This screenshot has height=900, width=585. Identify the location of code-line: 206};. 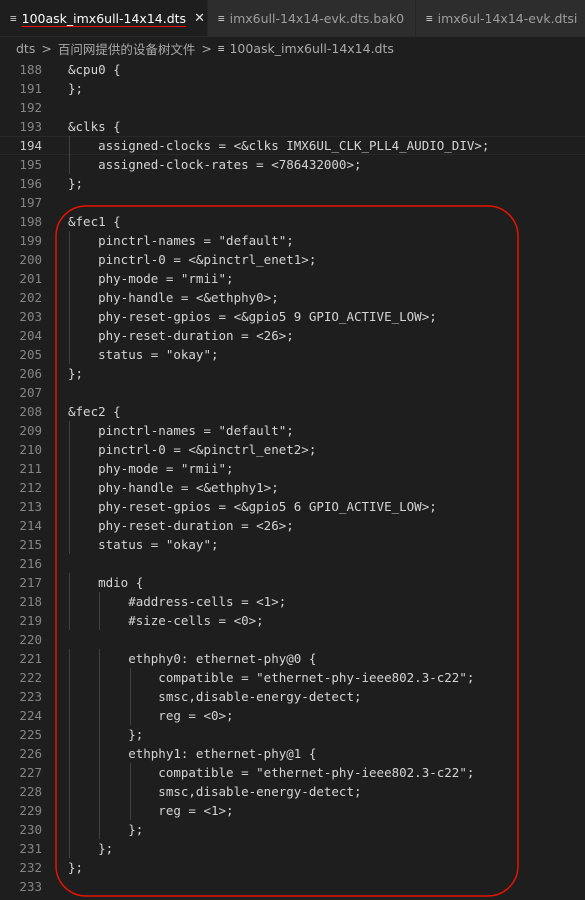
(292, 373).